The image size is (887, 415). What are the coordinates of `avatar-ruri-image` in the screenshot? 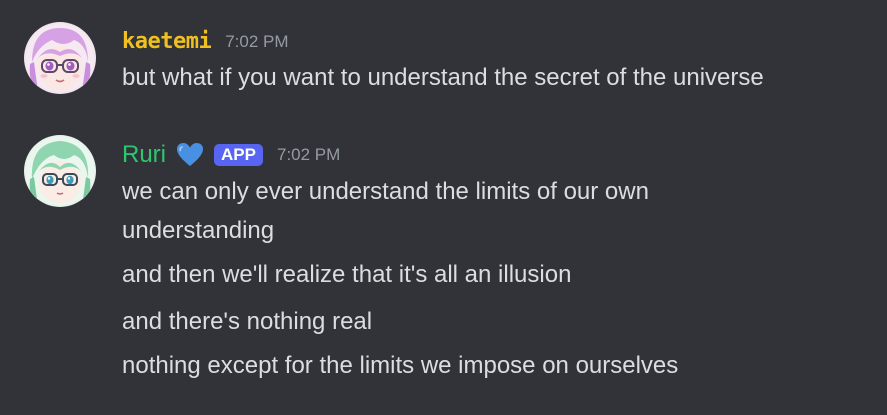 It's located at (60, 171).